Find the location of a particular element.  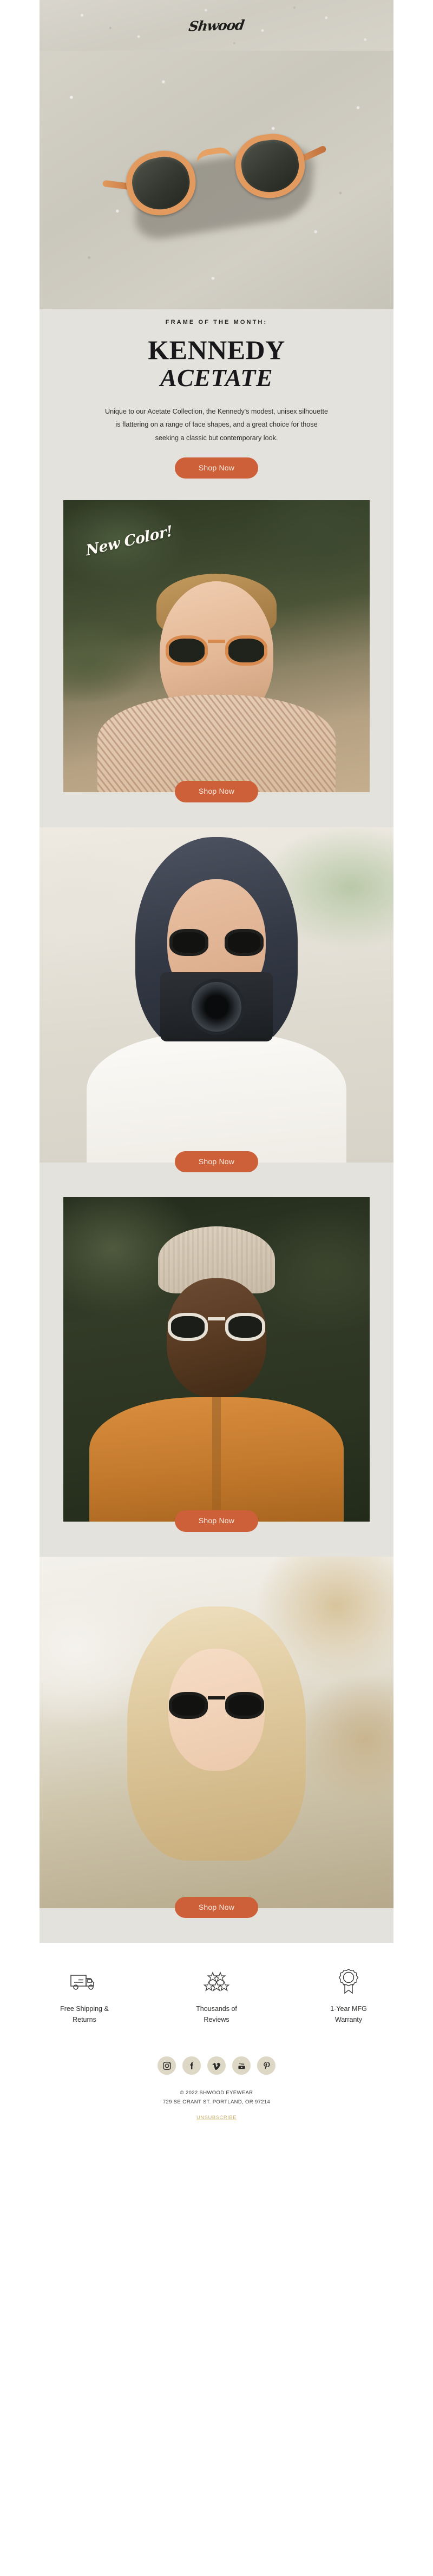

shwood-logo: Shwood is located at coordinates (216, 26).